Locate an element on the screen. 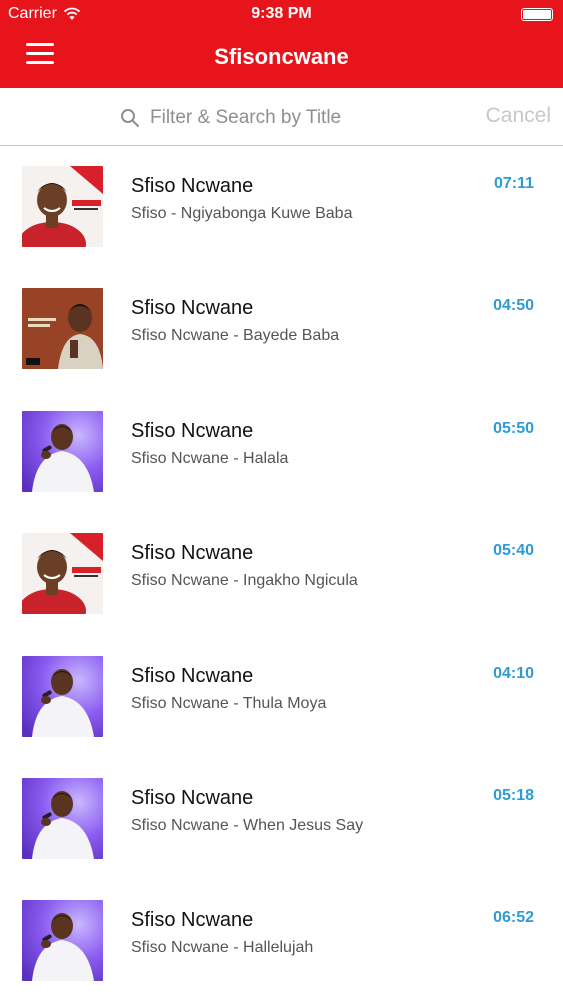 Image resolution: width=563 pixels, height=1000 pixels. status-time: 9:38 PM is located at coordinates (281, 13).